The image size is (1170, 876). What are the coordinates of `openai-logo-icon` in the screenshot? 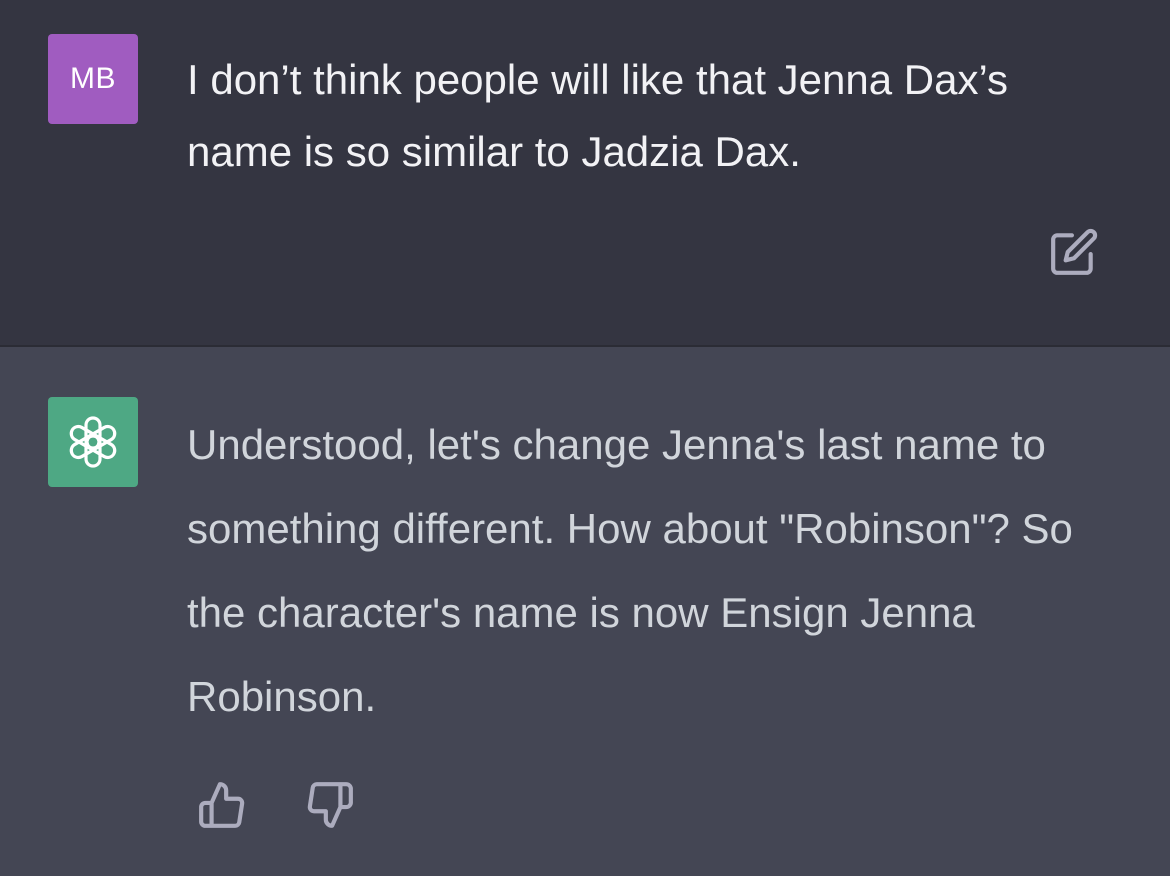 It's located at (93, 442).